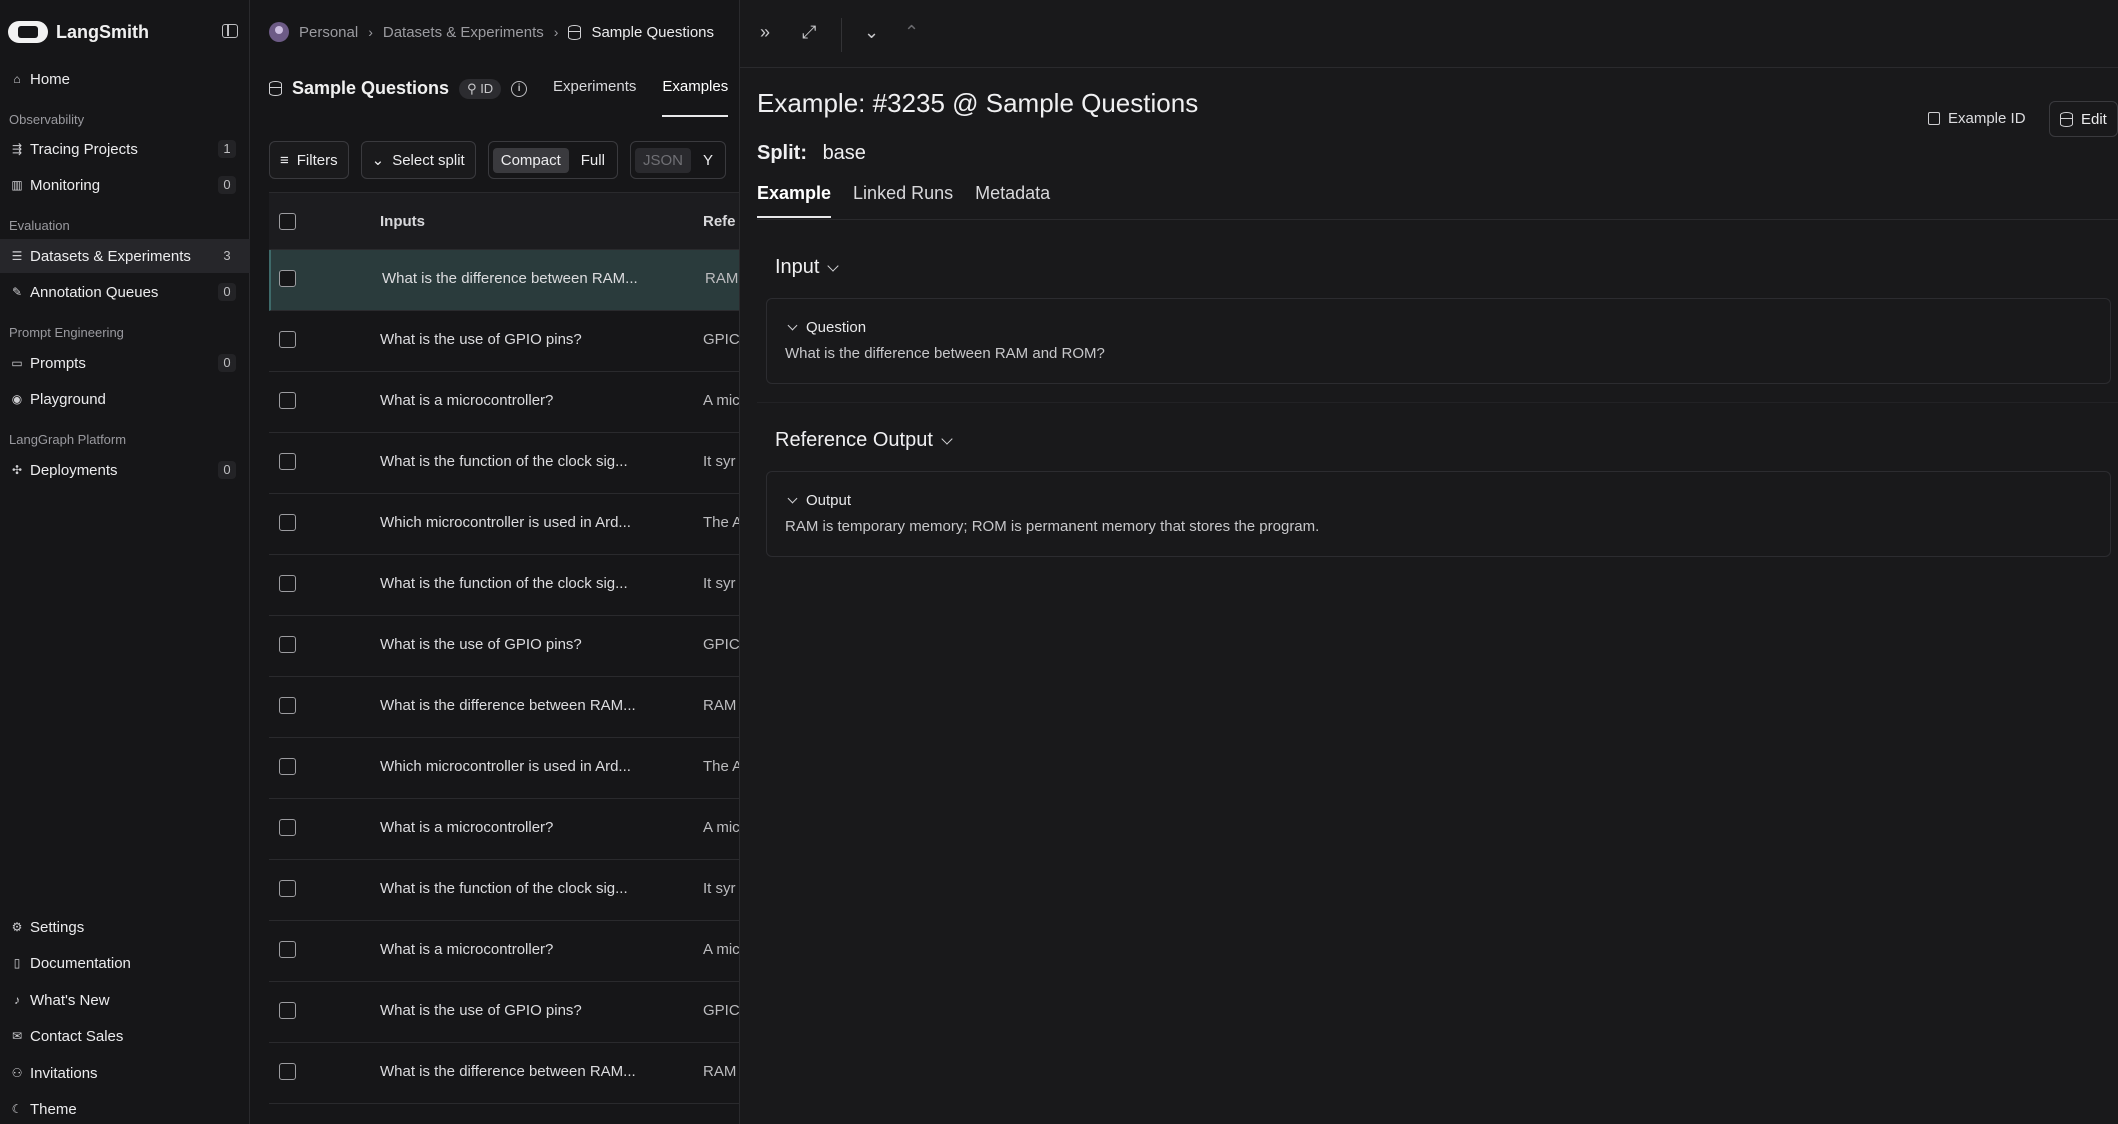  What do you see at coordinates (125, 149) in the screenshot?
I see `sidebar-item-tracing-projects: ⇶ Tracing Projects 1` at bounding box center [125, 149].